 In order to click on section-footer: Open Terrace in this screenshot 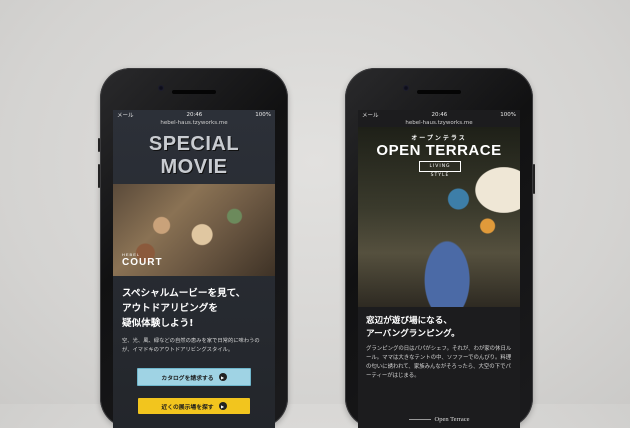, I will do `click(439, 419)`.